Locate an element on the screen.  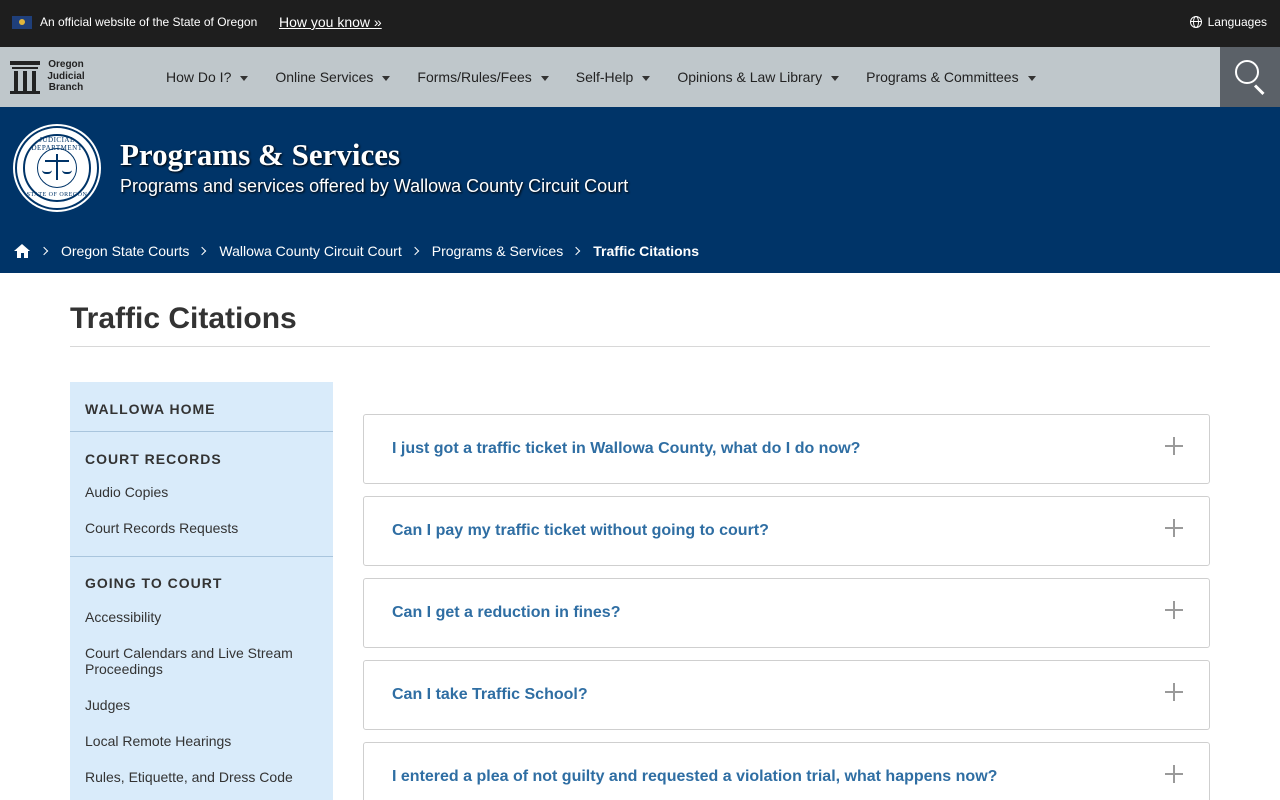
oregon-judicial-branch-logo: Oregon Judicial Branch is located at coordinates (48, 77).